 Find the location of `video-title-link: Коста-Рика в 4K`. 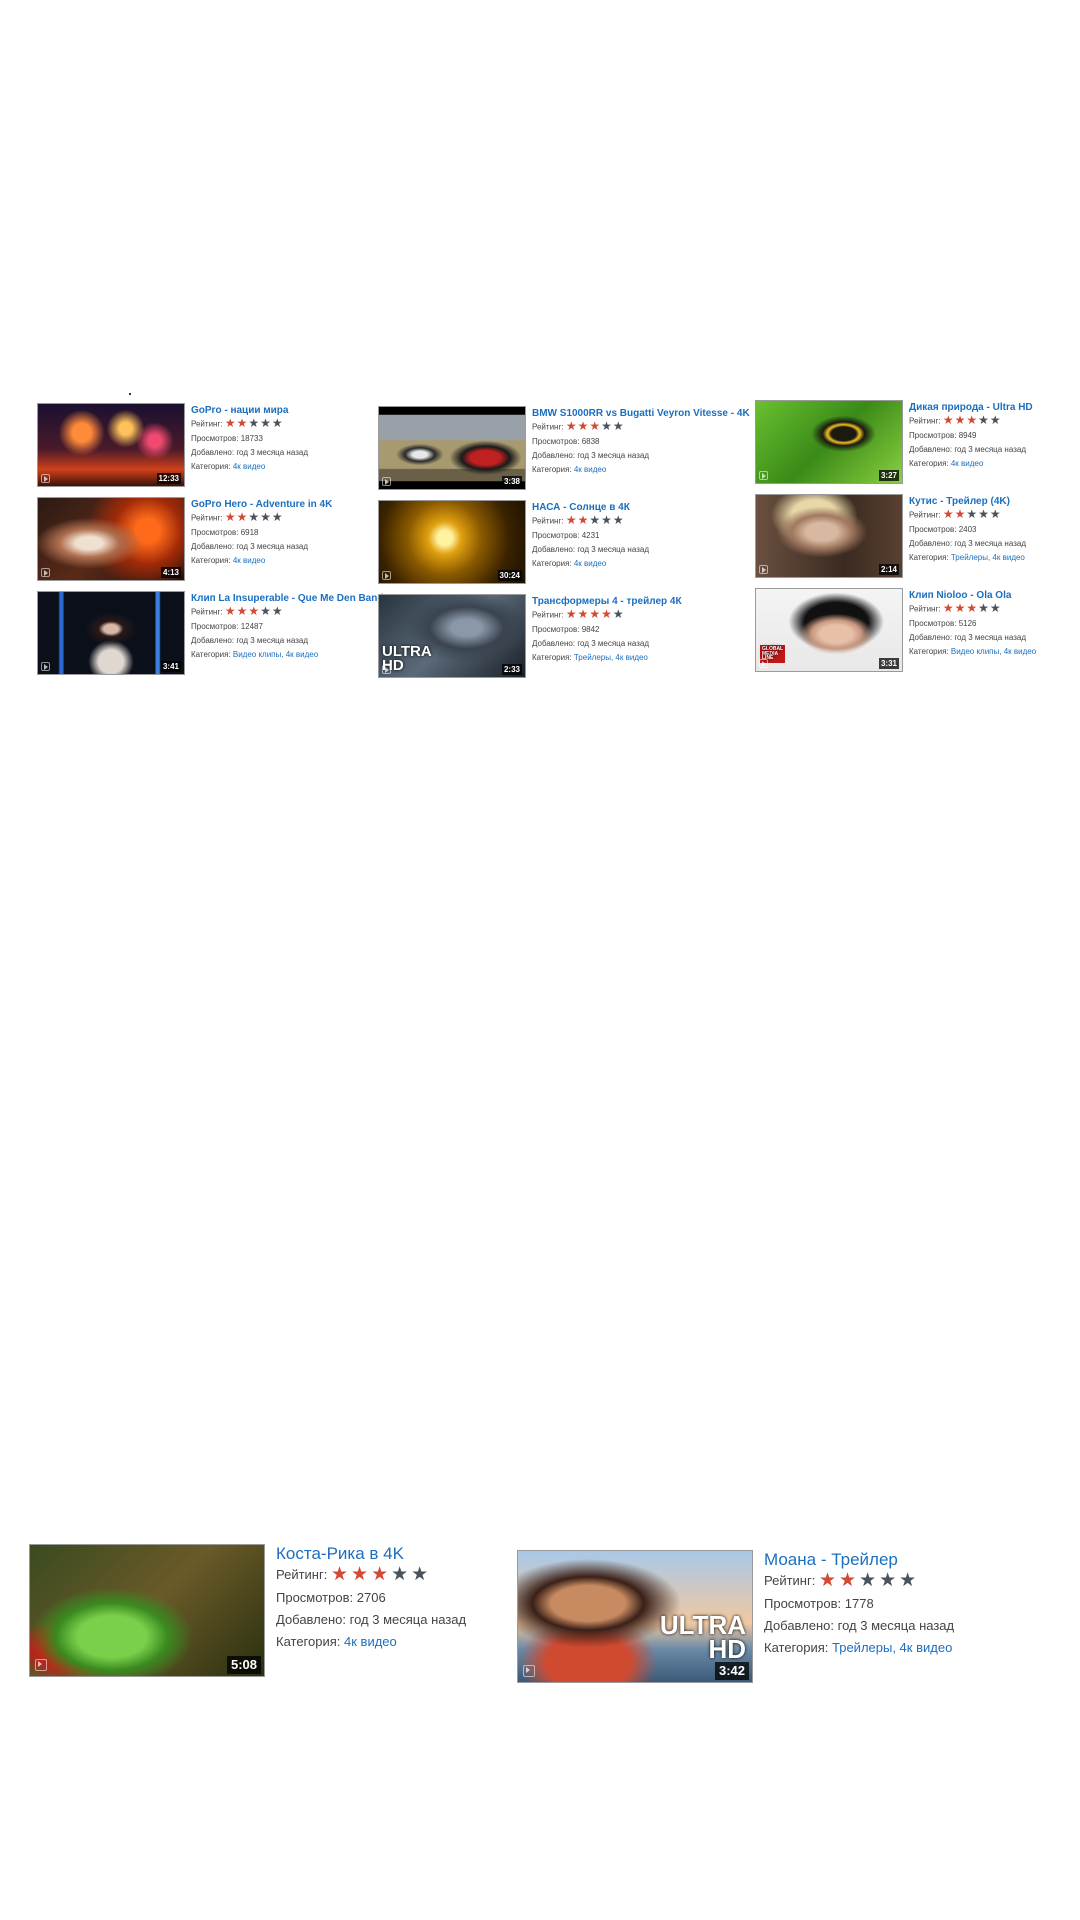

video-title-link: Коста-Рика в 4K is located at coordinates (371, 1554).